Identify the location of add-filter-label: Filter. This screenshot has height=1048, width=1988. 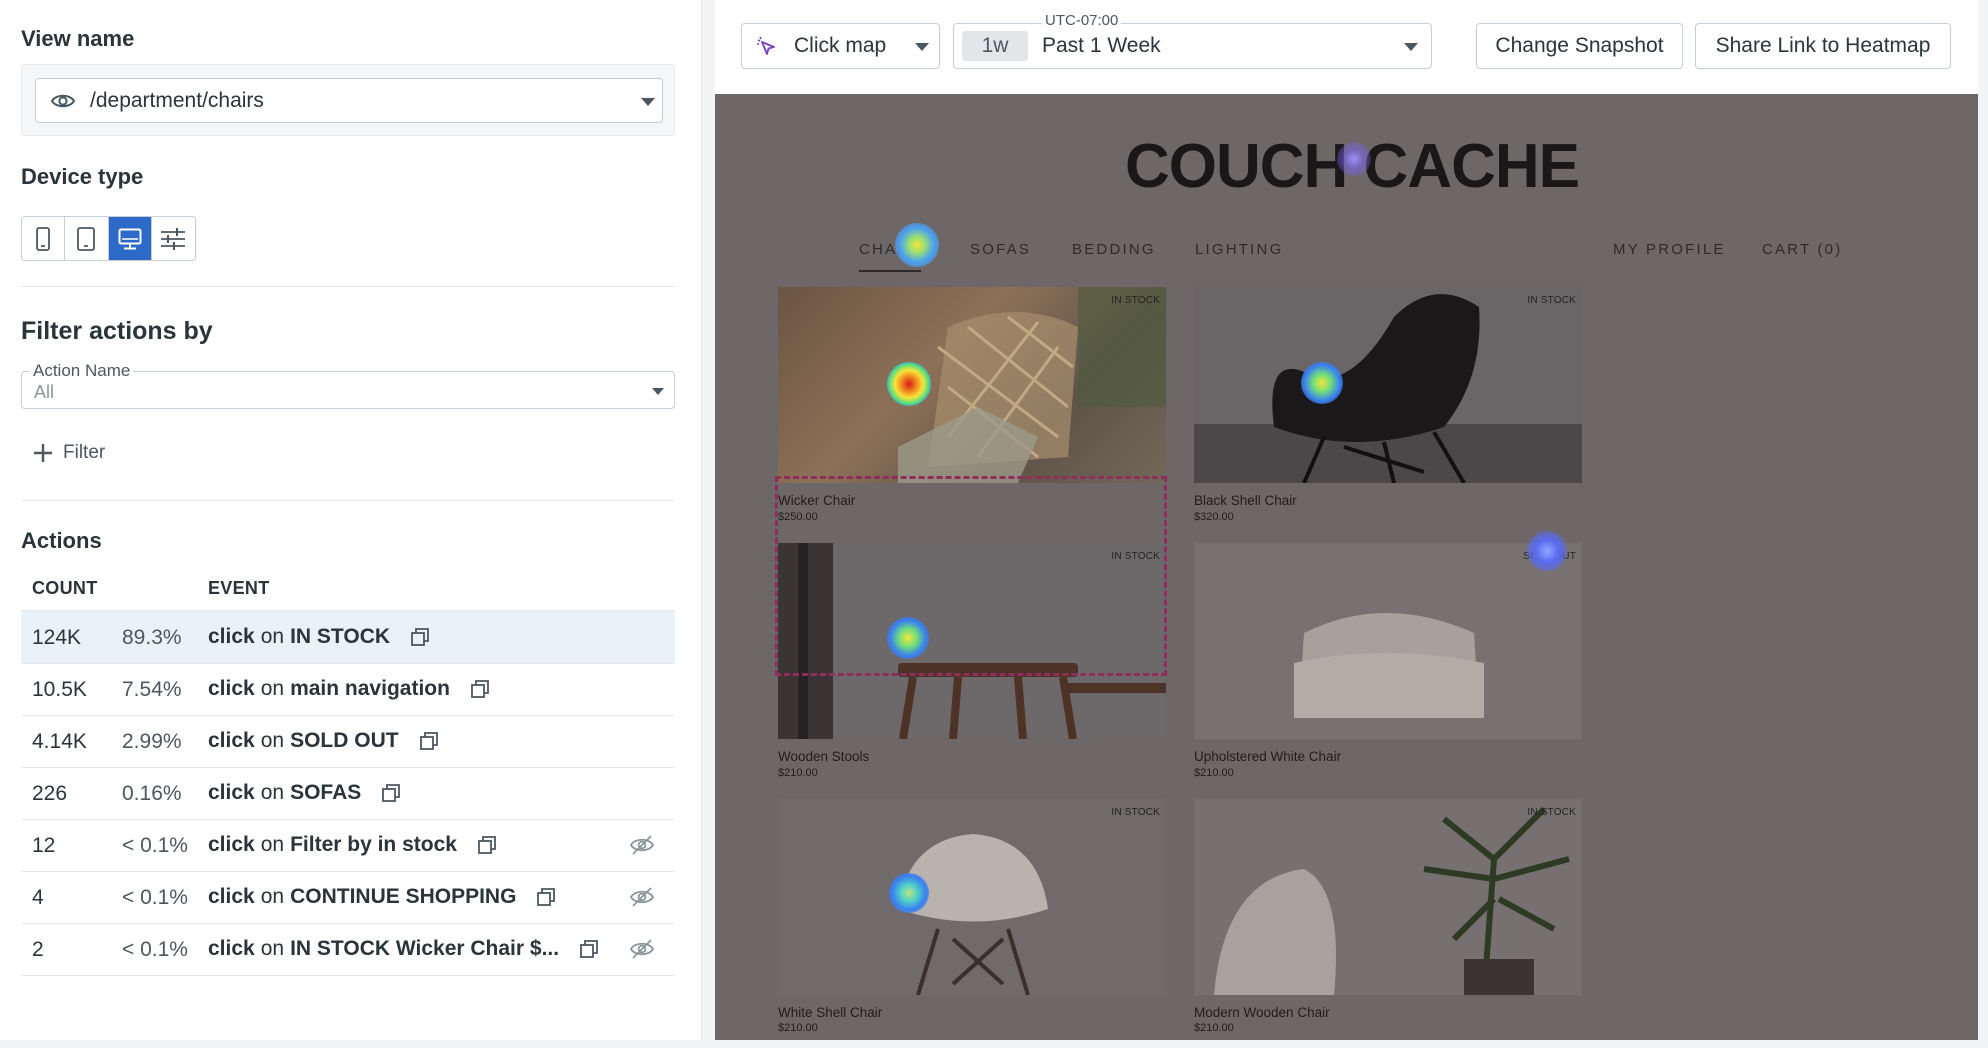
(84, 452).